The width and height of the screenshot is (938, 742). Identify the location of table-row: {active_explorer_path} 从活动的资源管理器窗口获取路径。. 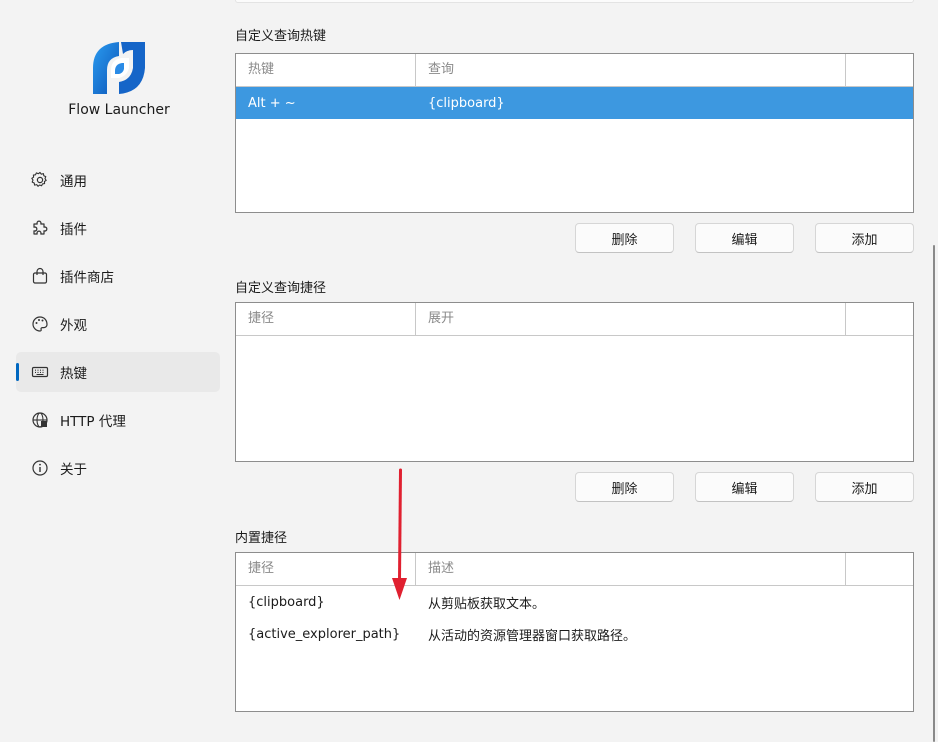
(574, 634).